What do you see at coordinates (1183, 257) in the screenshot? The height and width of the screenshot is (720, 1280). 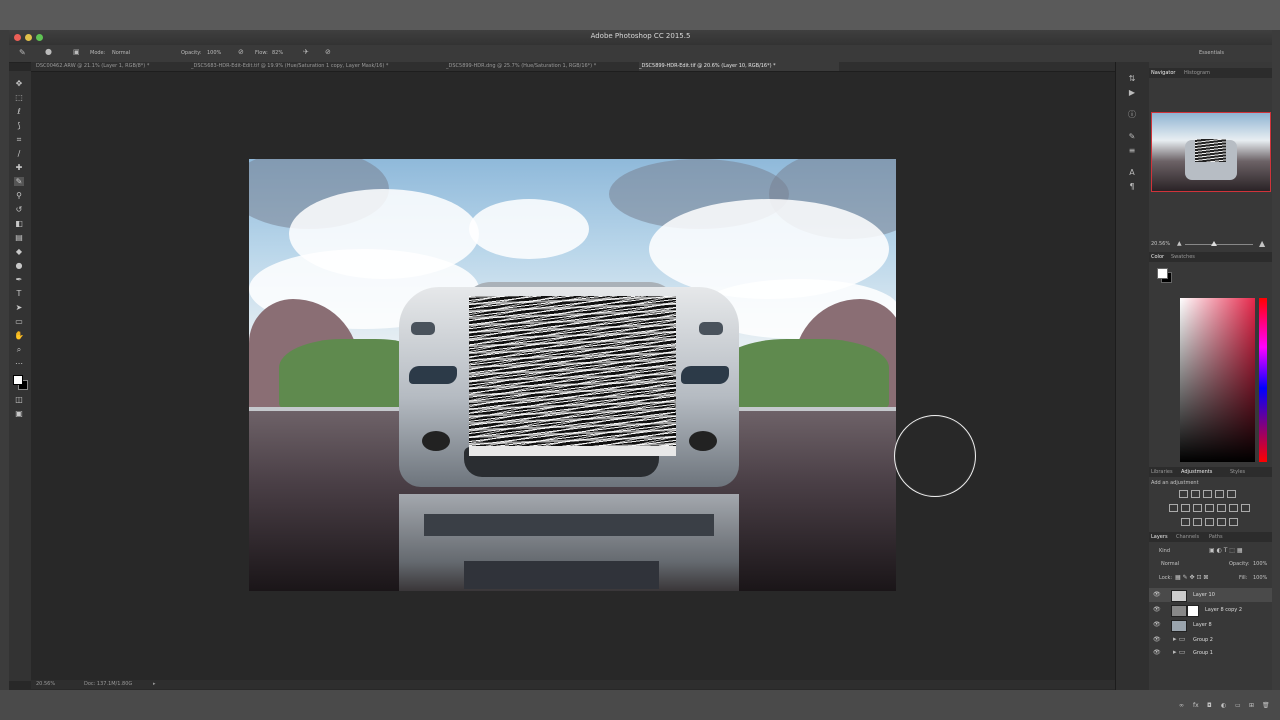 I see `tab-swatches: Swatches` at bounding box center [1183, 257].